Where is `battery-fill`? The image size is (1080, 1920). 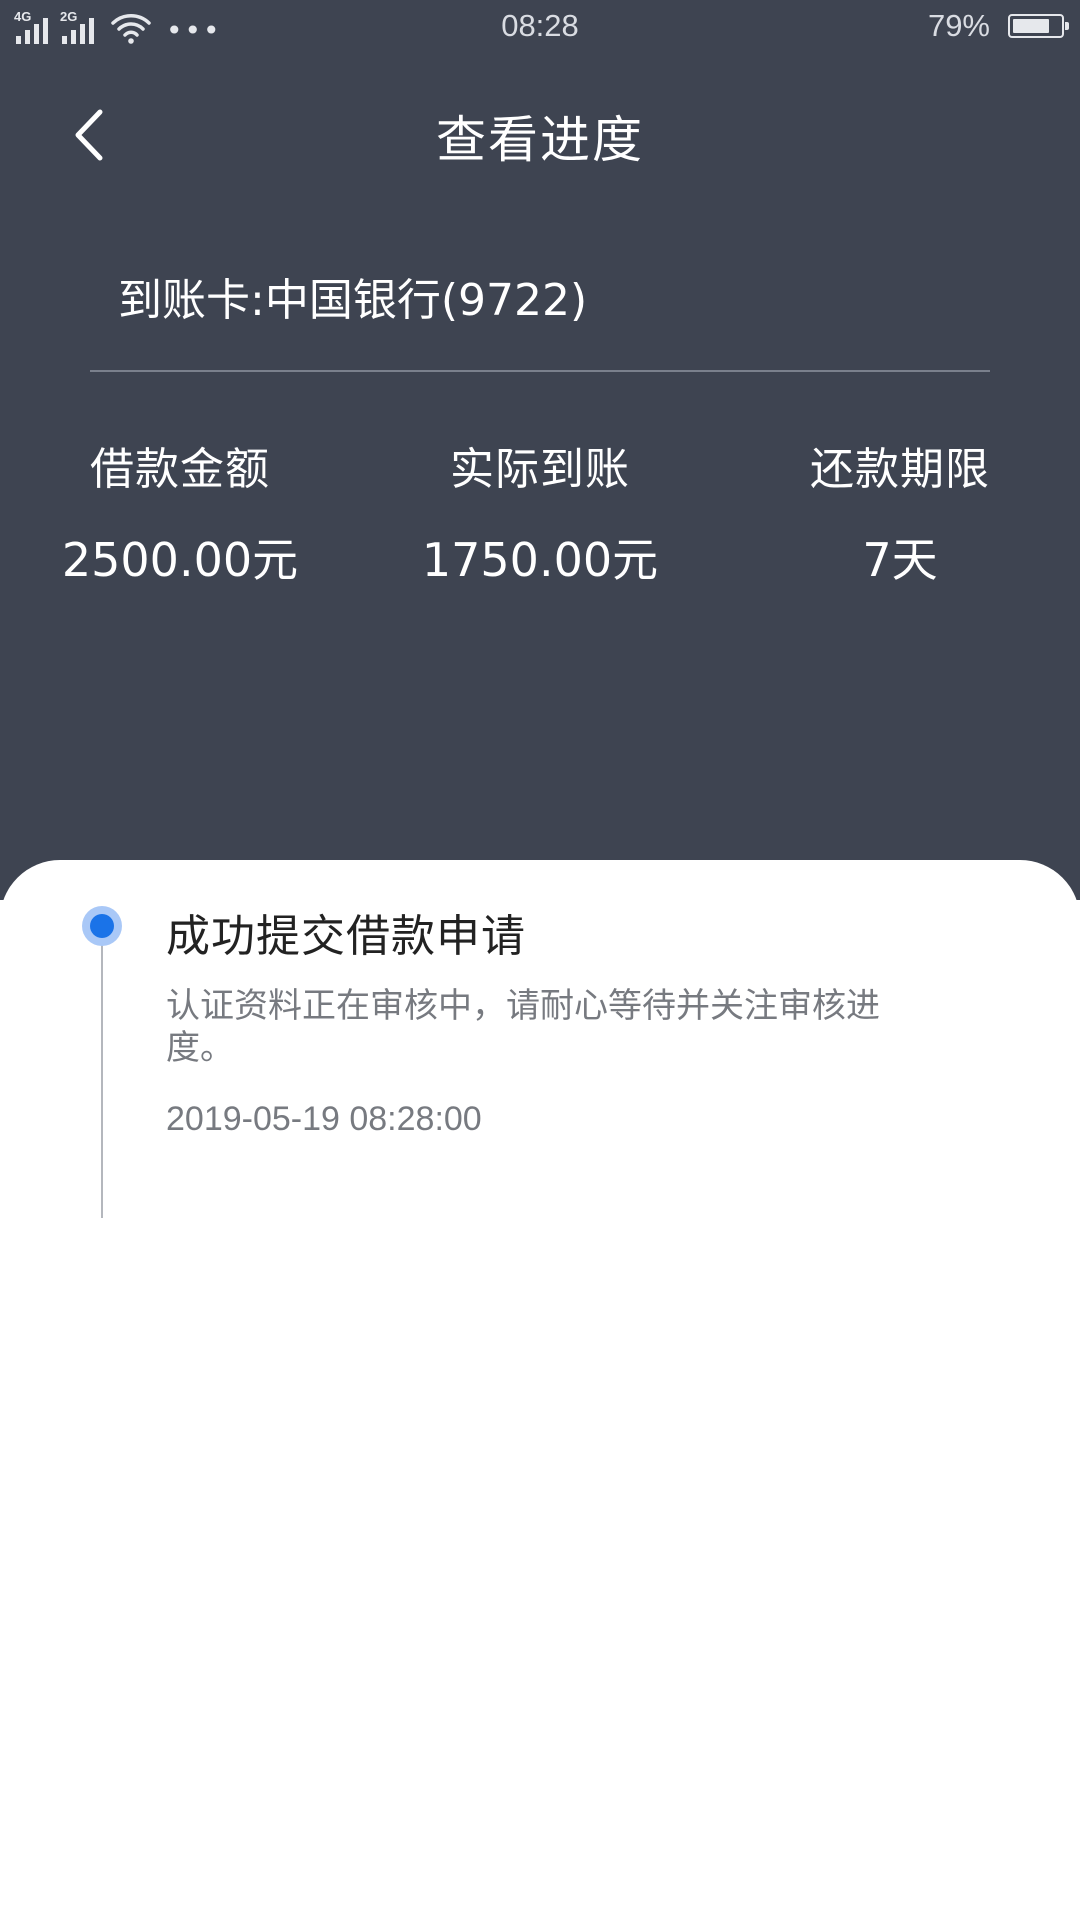 battery-fill is located at coordinates (1031, 26).